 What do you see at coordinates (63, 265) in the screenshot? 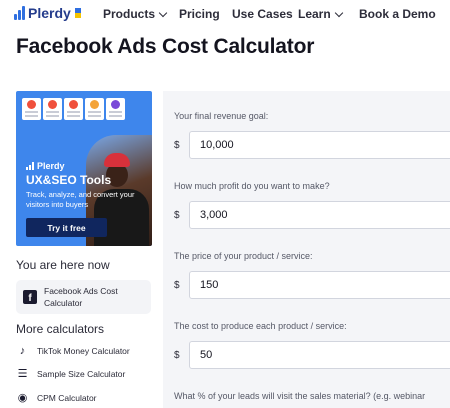
I see `you-are-here-heading: You are here now` at bounding box center [63, 265].